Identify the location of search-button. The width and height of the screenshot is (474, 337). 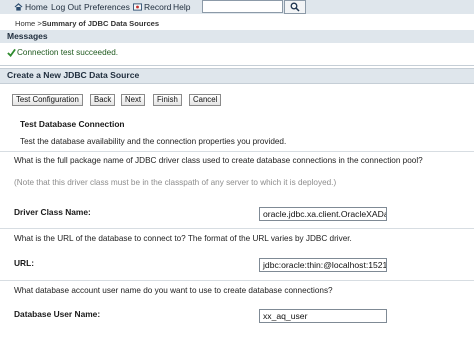
(295, 7).